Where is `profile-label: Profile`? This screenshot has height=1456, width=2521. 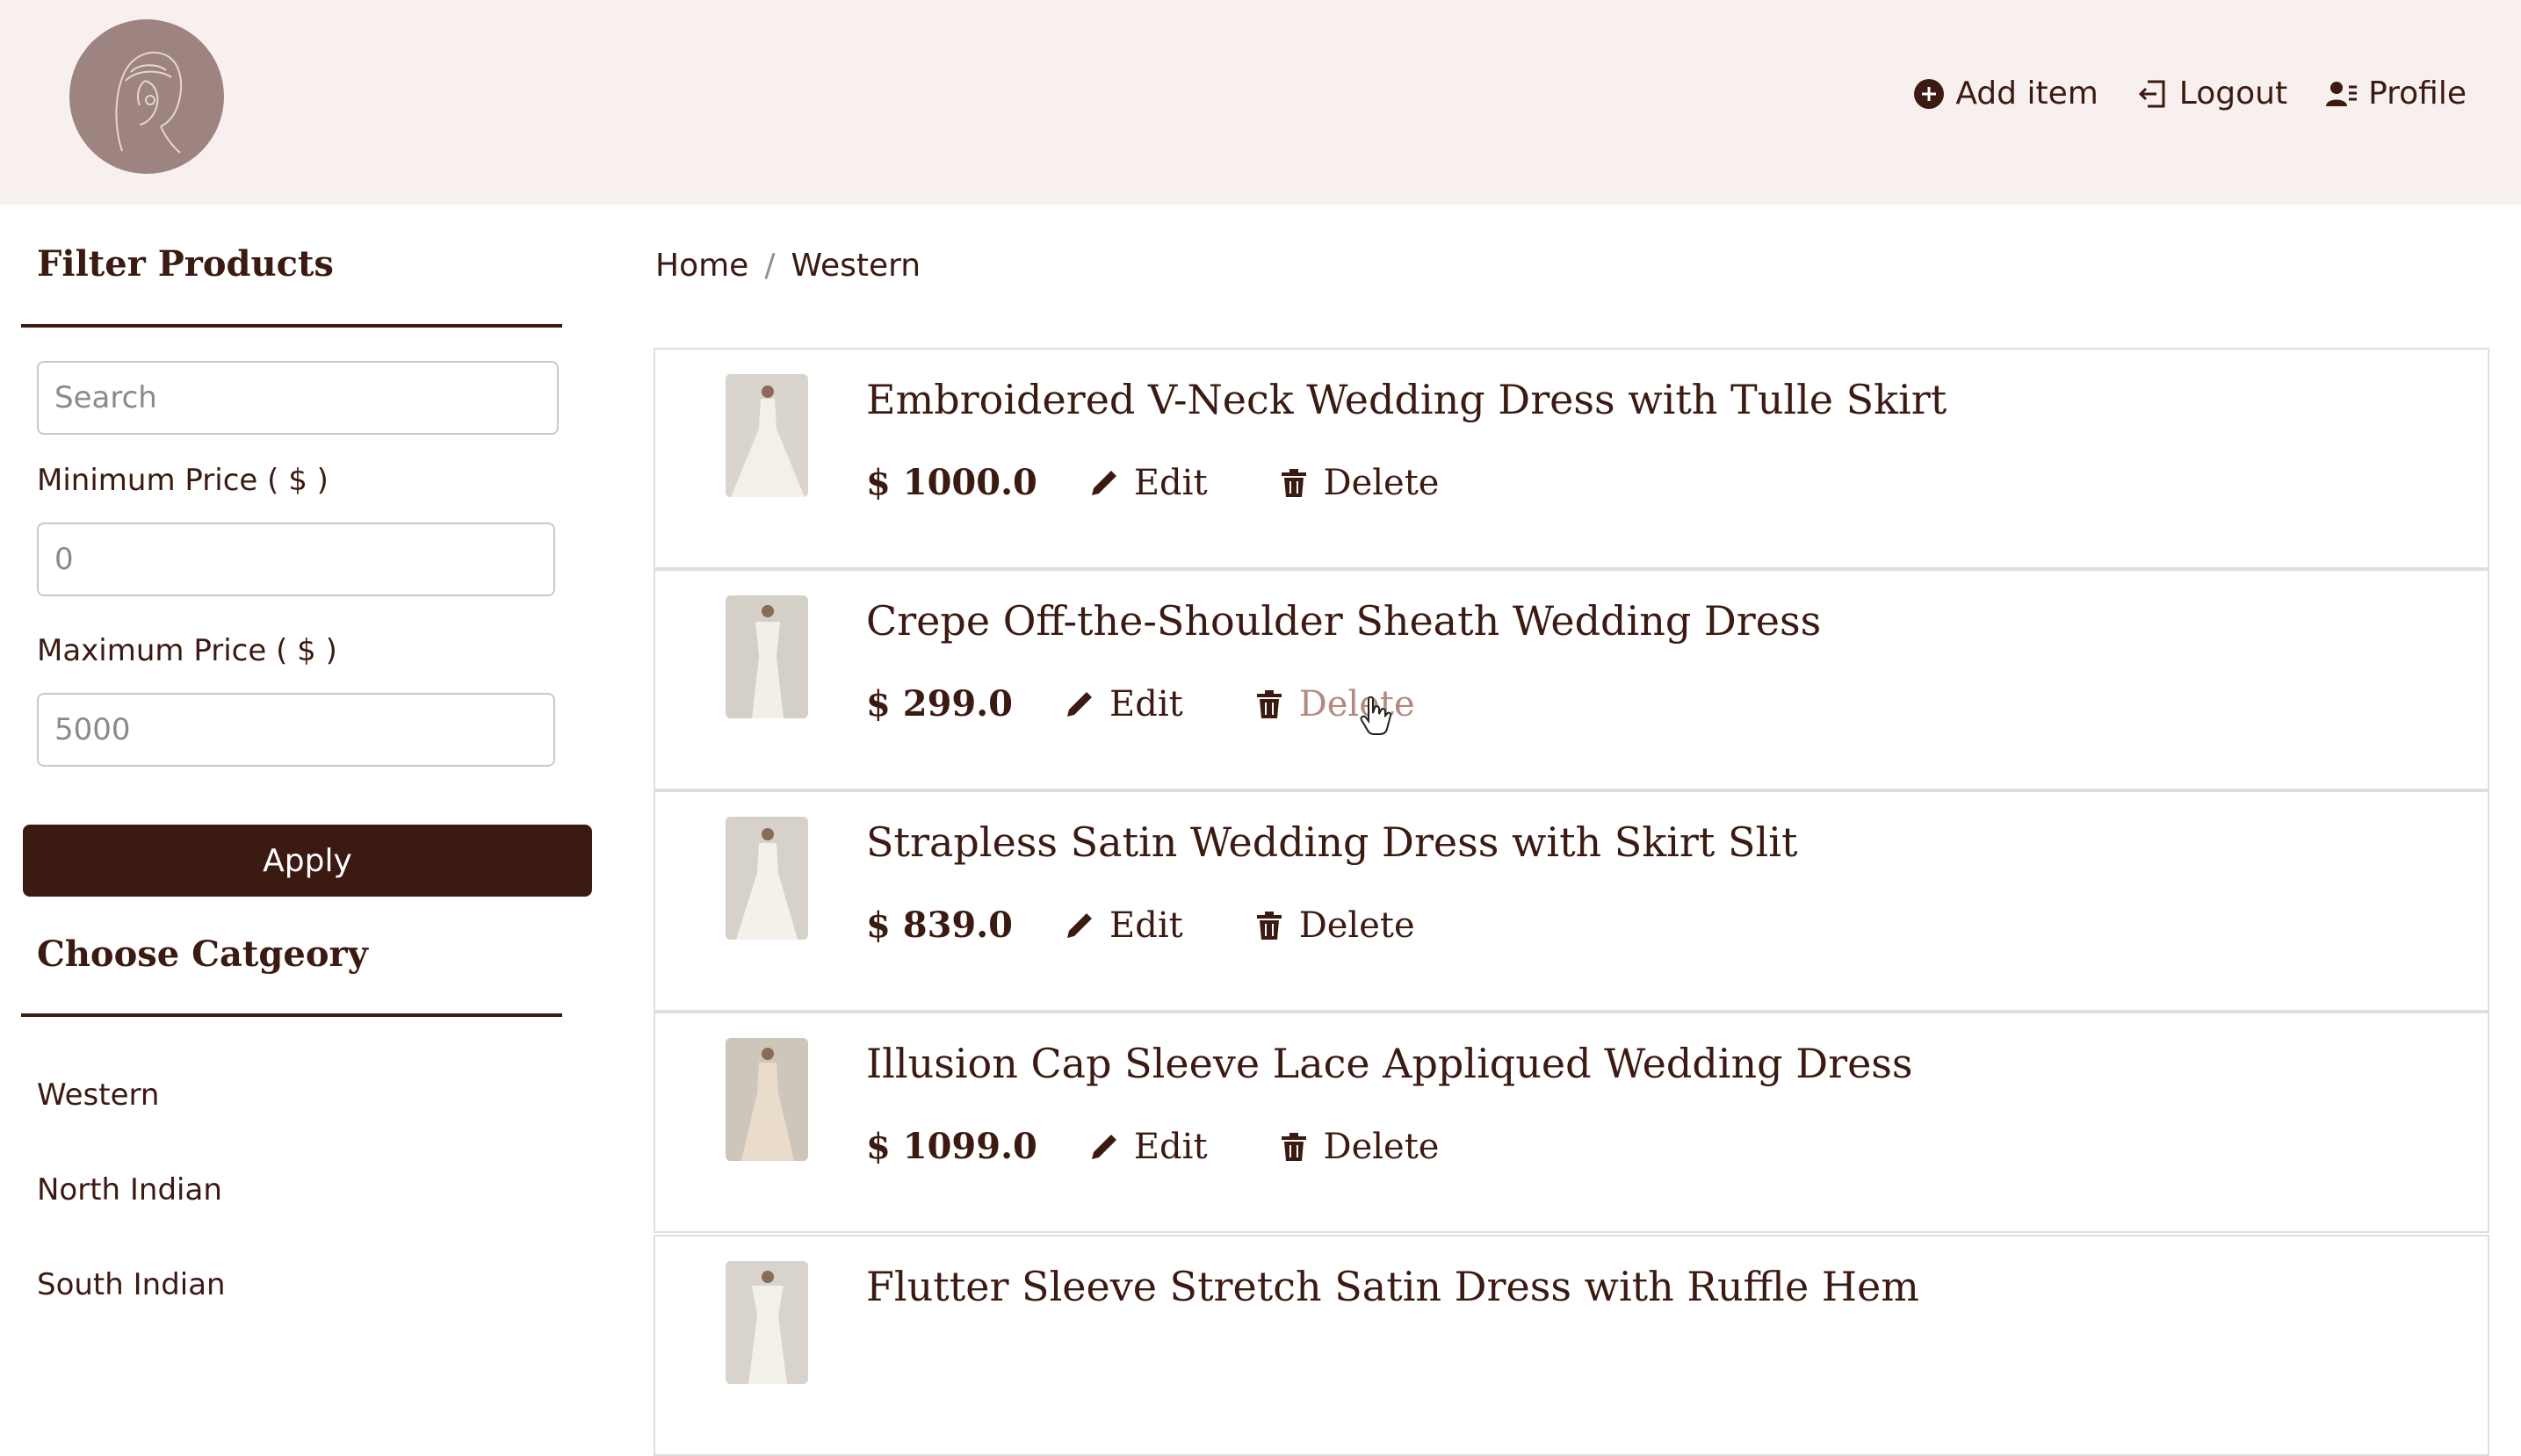 profile-label: Profile is located at coordinates (2417, 94).